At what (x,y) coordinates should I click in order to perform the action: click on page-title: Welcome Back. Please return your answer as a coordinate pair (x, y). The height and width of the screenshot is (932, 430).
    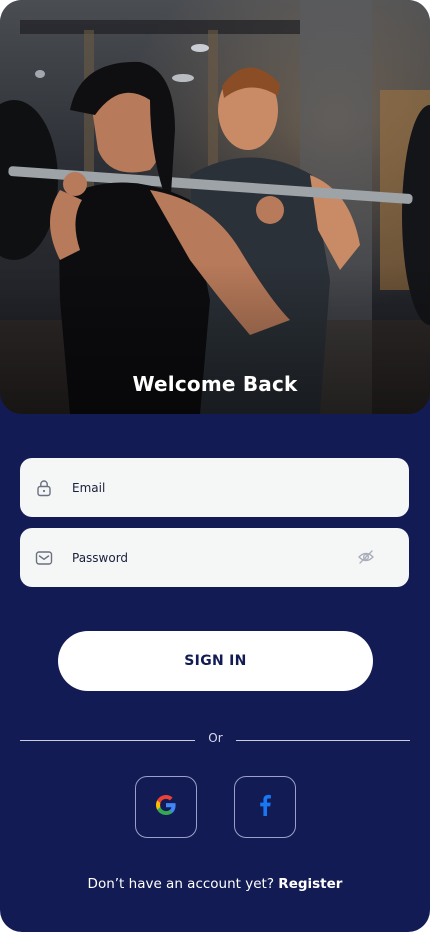
    Looking at the image, I should click on (215, 384).